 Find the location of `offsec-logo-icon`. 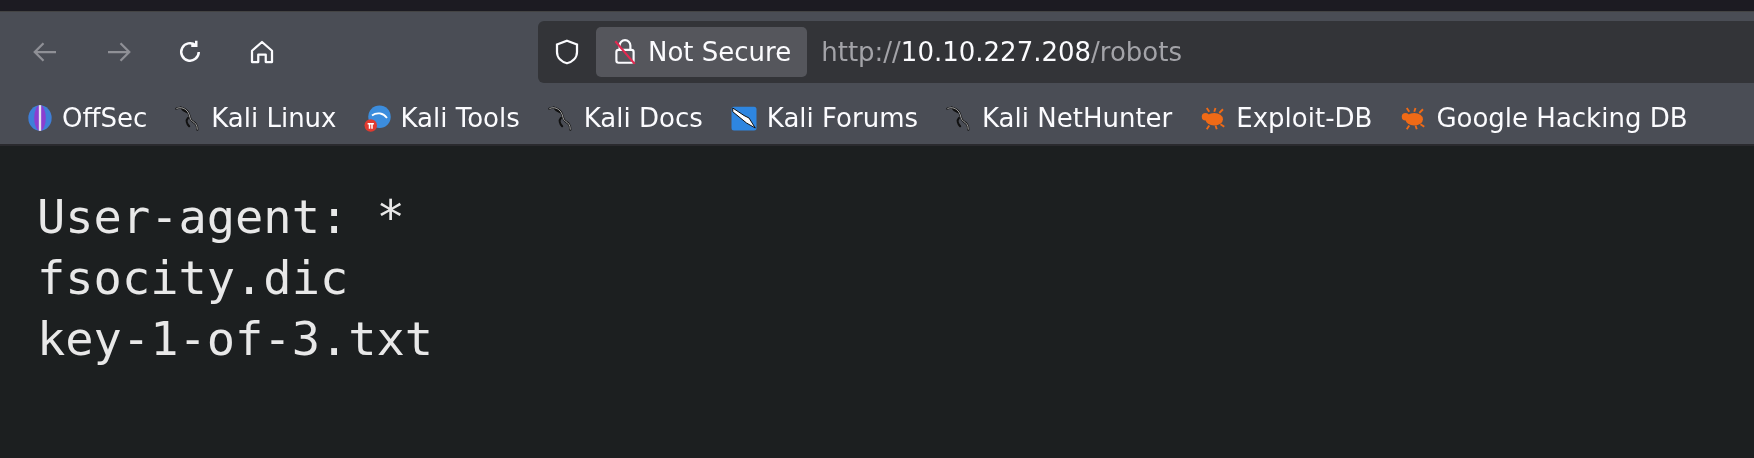

offsec-logo-icon is located at coordinates (40, 118).